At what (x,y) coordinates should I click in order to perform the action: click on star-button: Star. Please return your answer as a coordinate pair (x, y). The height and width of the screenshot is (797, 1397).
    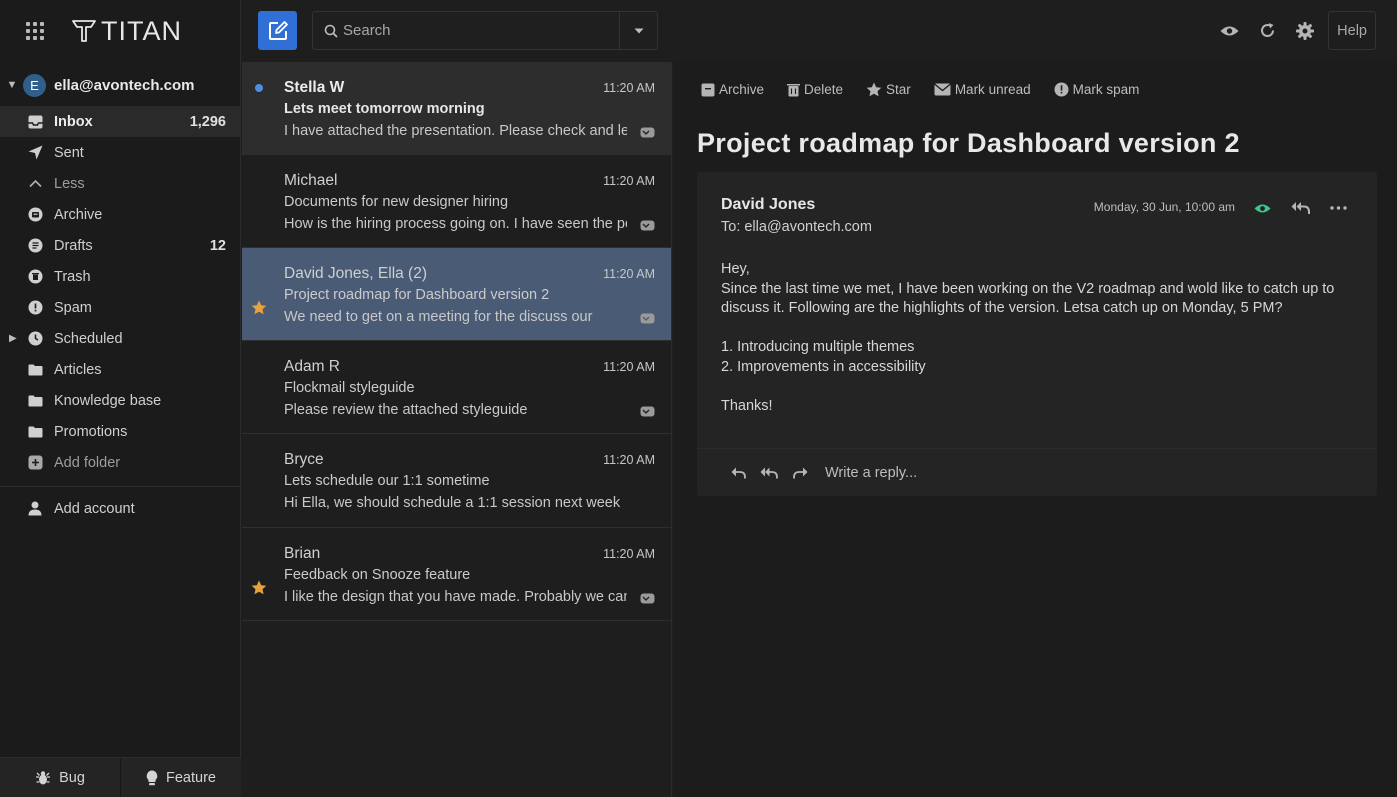
    Looking at the image, I should click on (888, 89).